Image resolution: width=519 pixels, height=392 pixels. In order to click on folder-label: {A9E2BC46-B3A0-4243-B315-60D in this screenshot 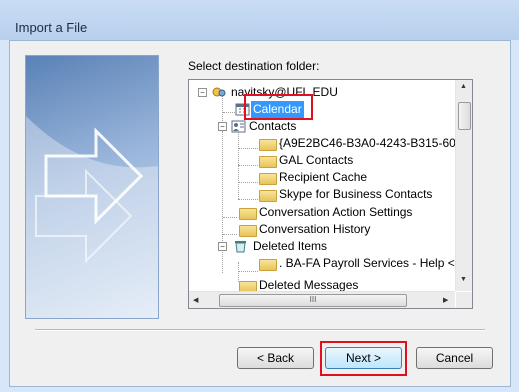, I will do `click(367, 143)`.